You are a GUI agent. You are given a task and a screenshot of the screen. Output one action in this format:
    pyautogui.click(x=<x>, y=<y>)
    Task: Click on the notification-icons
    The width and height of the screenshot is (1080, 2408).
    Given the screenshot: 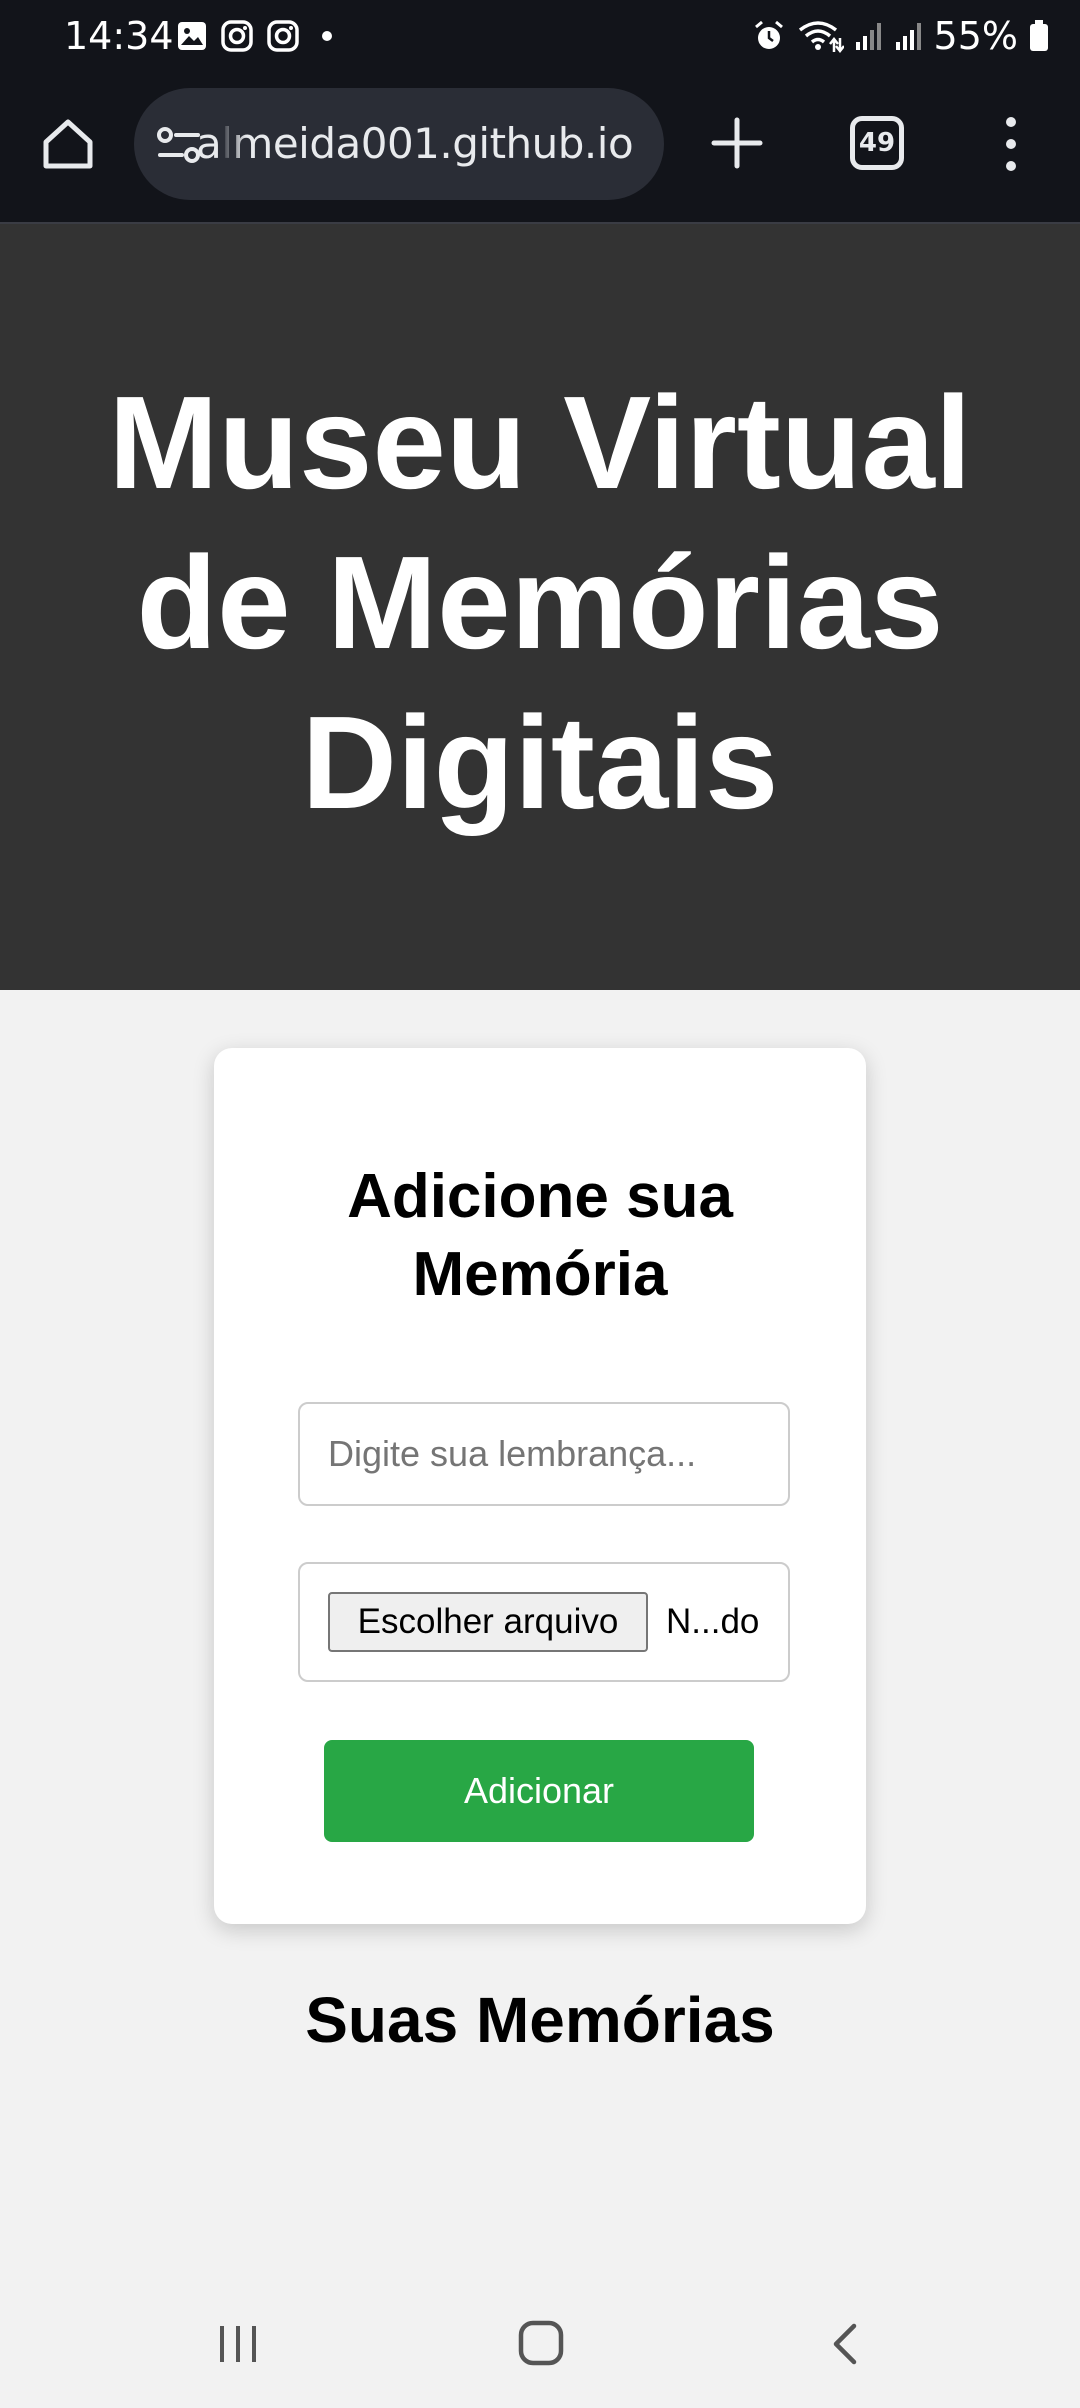 What is the action you would take?
    pyautogui.click(x=259, y=36)
    